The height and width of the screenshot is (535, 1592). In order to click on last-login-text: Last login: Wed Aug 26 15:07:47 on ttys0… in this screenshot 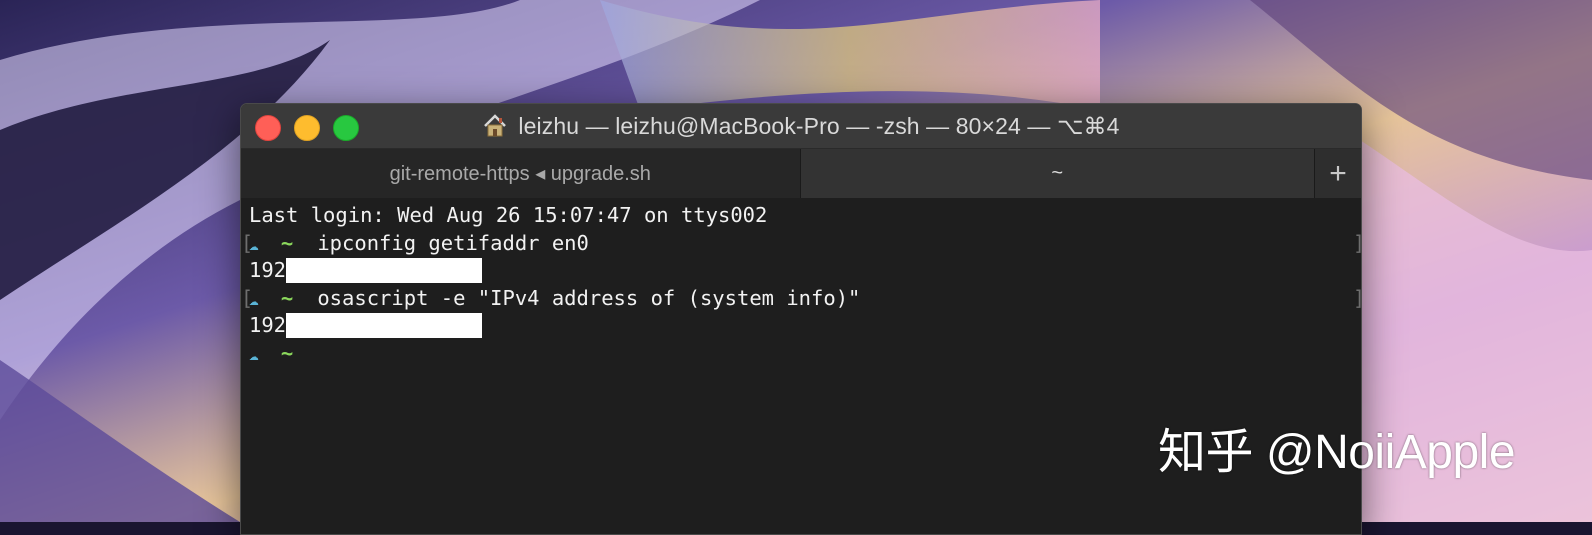, I will do `click(508, 215)`.